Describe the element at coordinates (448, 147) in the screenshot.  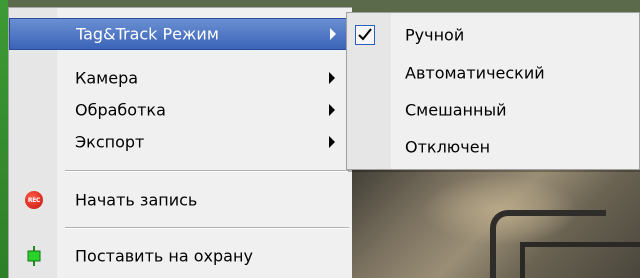
I see `submenu-item-label: Отключен` at that location.